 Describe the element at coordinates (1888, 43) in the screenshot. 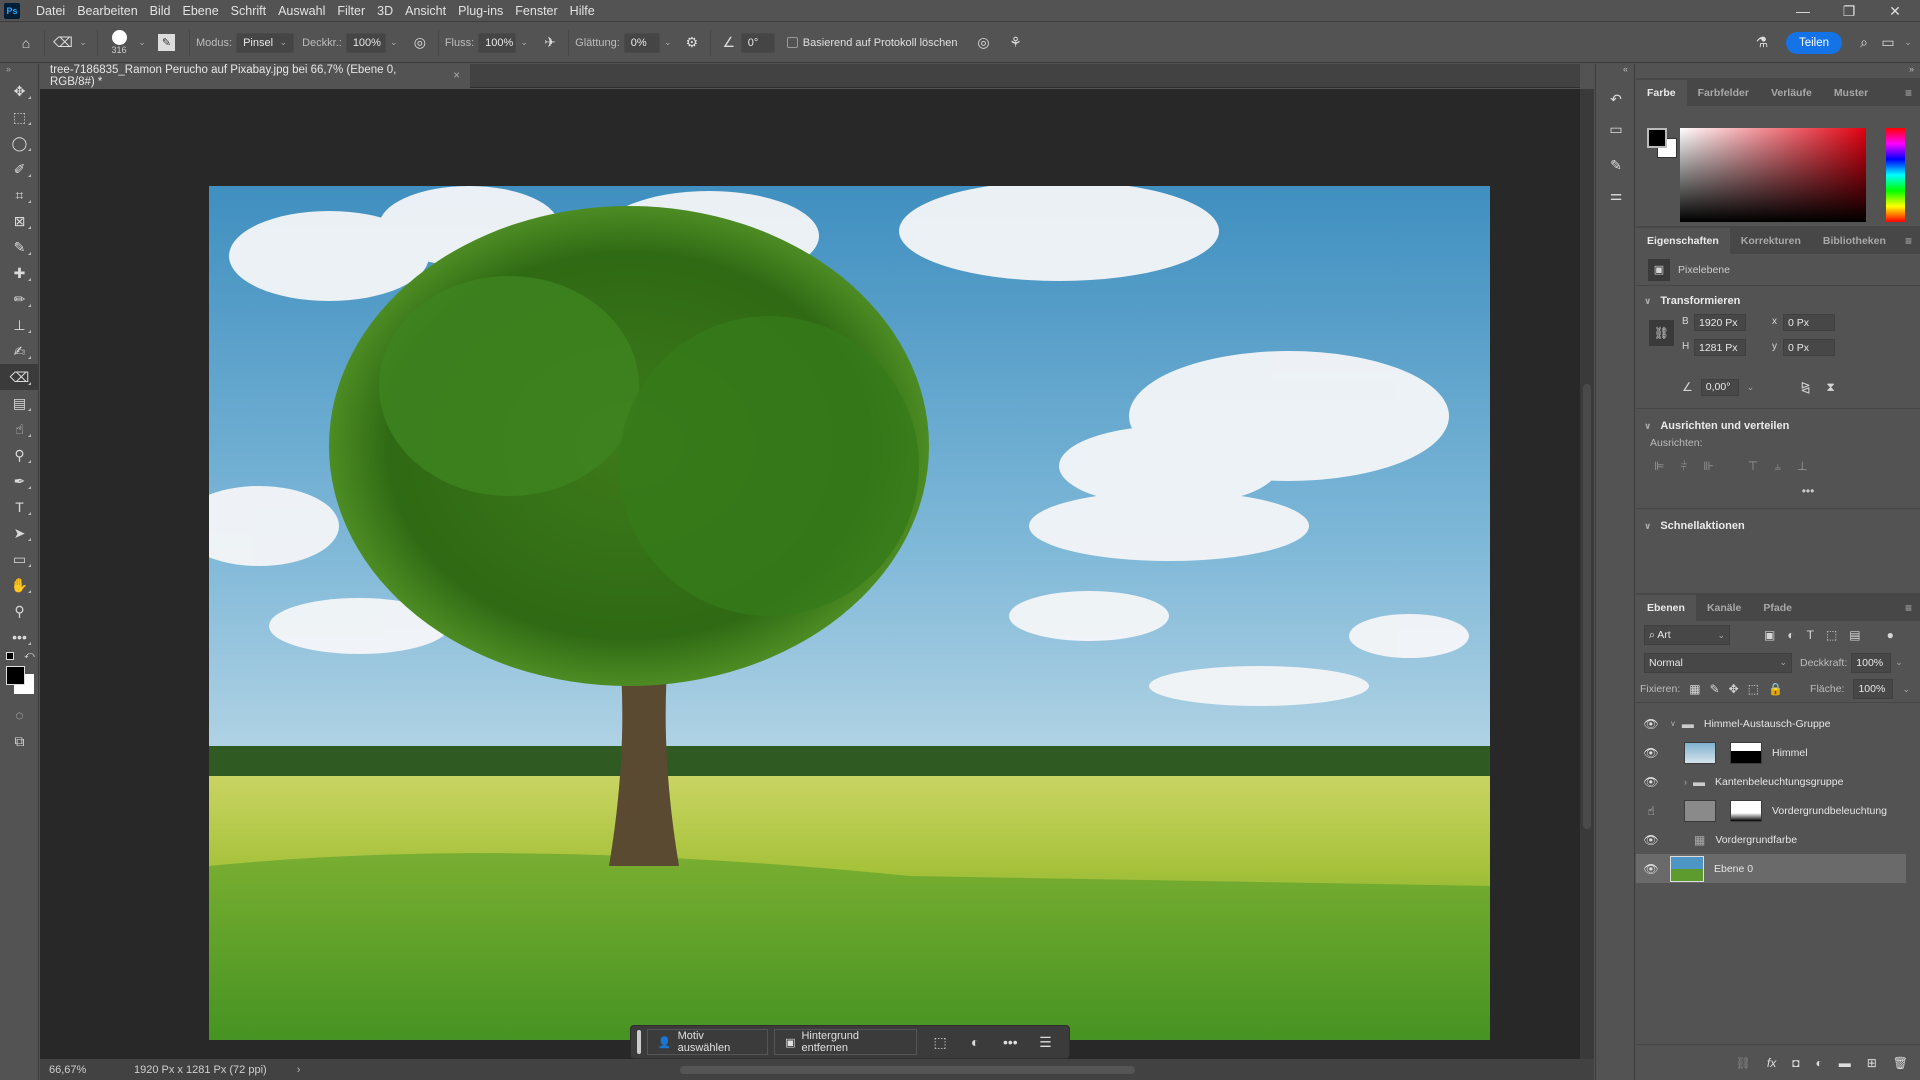

I see `workspace-icon: ▭` at that location.